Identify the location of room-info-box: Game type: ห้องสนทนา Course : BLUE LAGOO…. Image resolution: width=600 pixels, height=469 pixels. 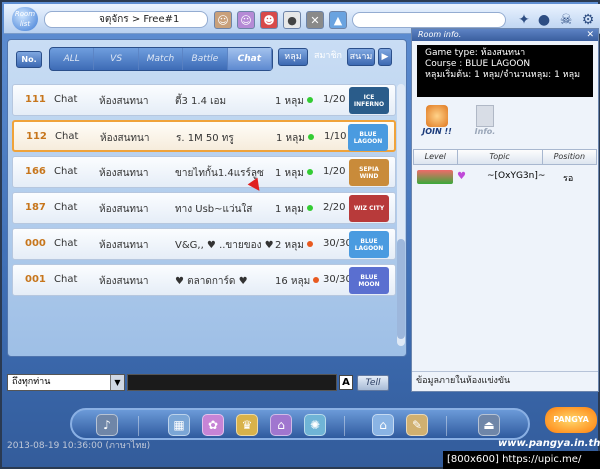
(505, 71).